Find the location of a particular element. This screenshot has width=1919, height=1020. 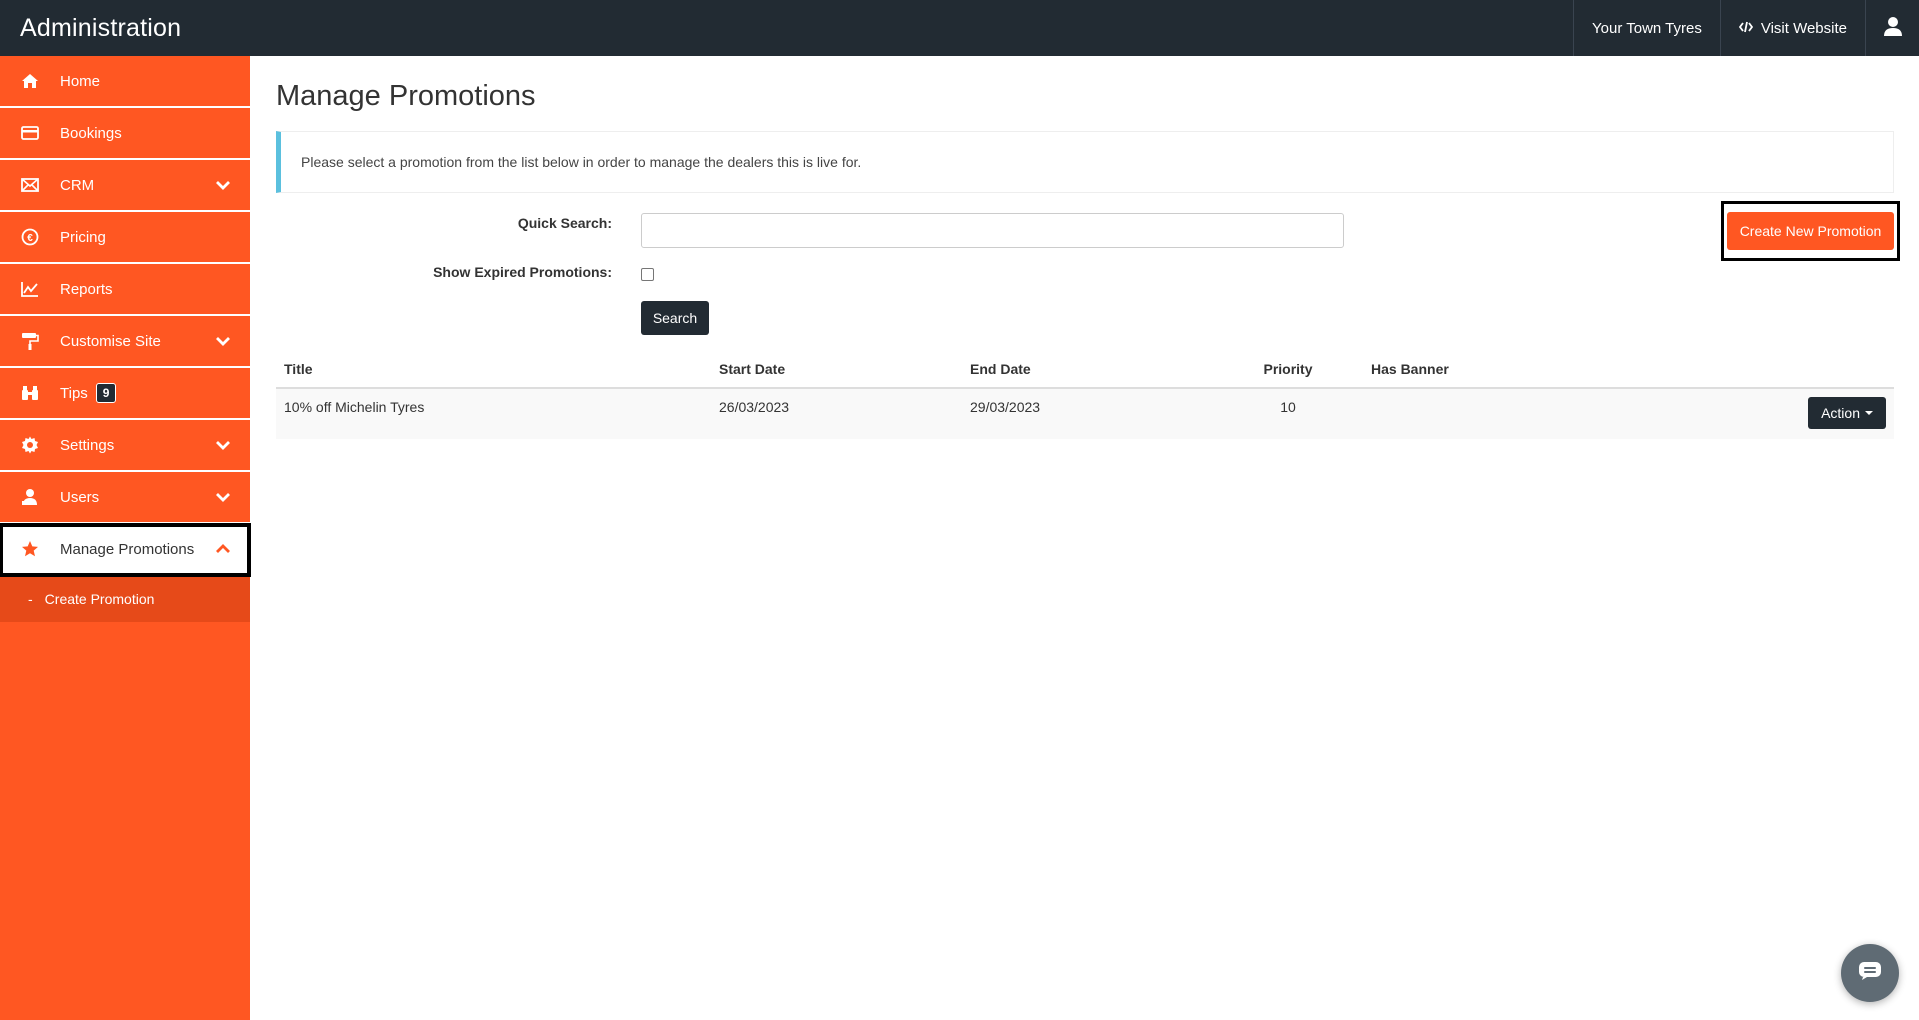

sidebar-item-settings: Settings is located at coordinates (125, 446).